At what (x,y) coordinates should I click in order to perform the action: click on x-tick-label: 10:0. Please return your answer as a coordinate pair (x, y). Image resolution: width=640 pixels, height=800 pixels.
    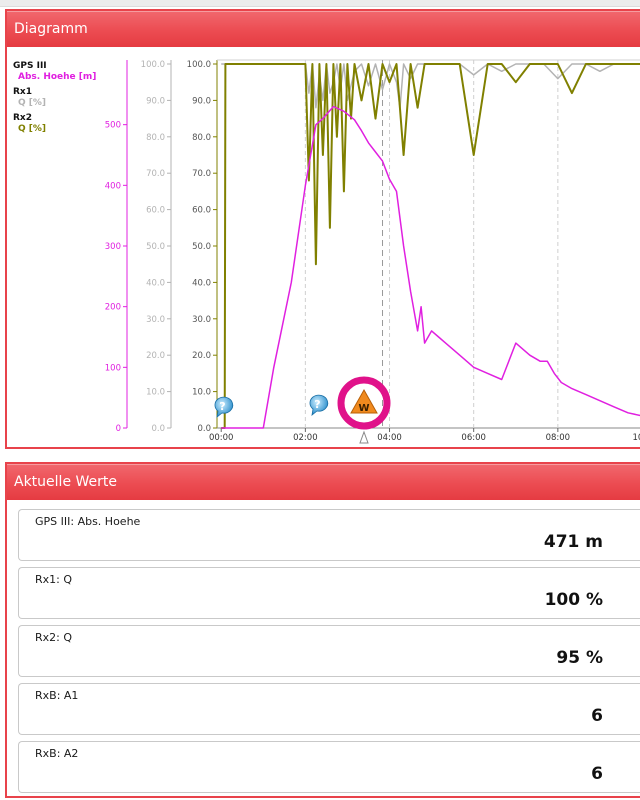
    Looking at the image, I should click on (636, 438).